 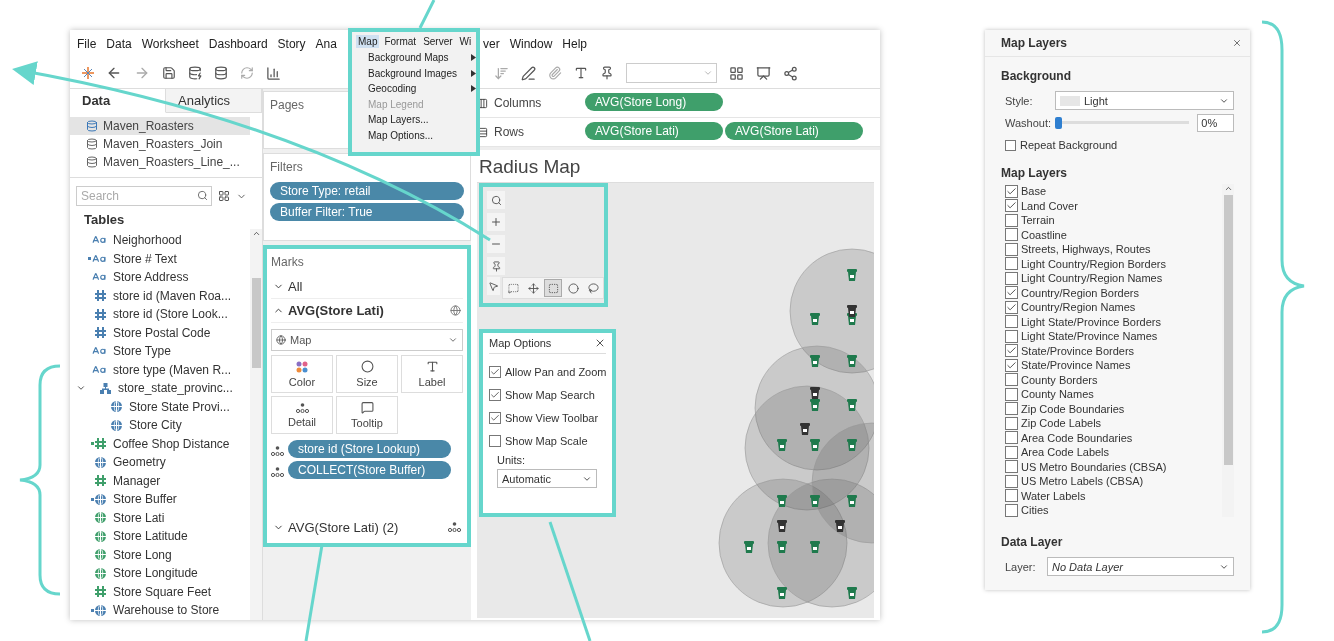 What do you see at coordinates (160, 425) in the screenshot?
I see `field-item: Store City` at bounding box center [160, 425].